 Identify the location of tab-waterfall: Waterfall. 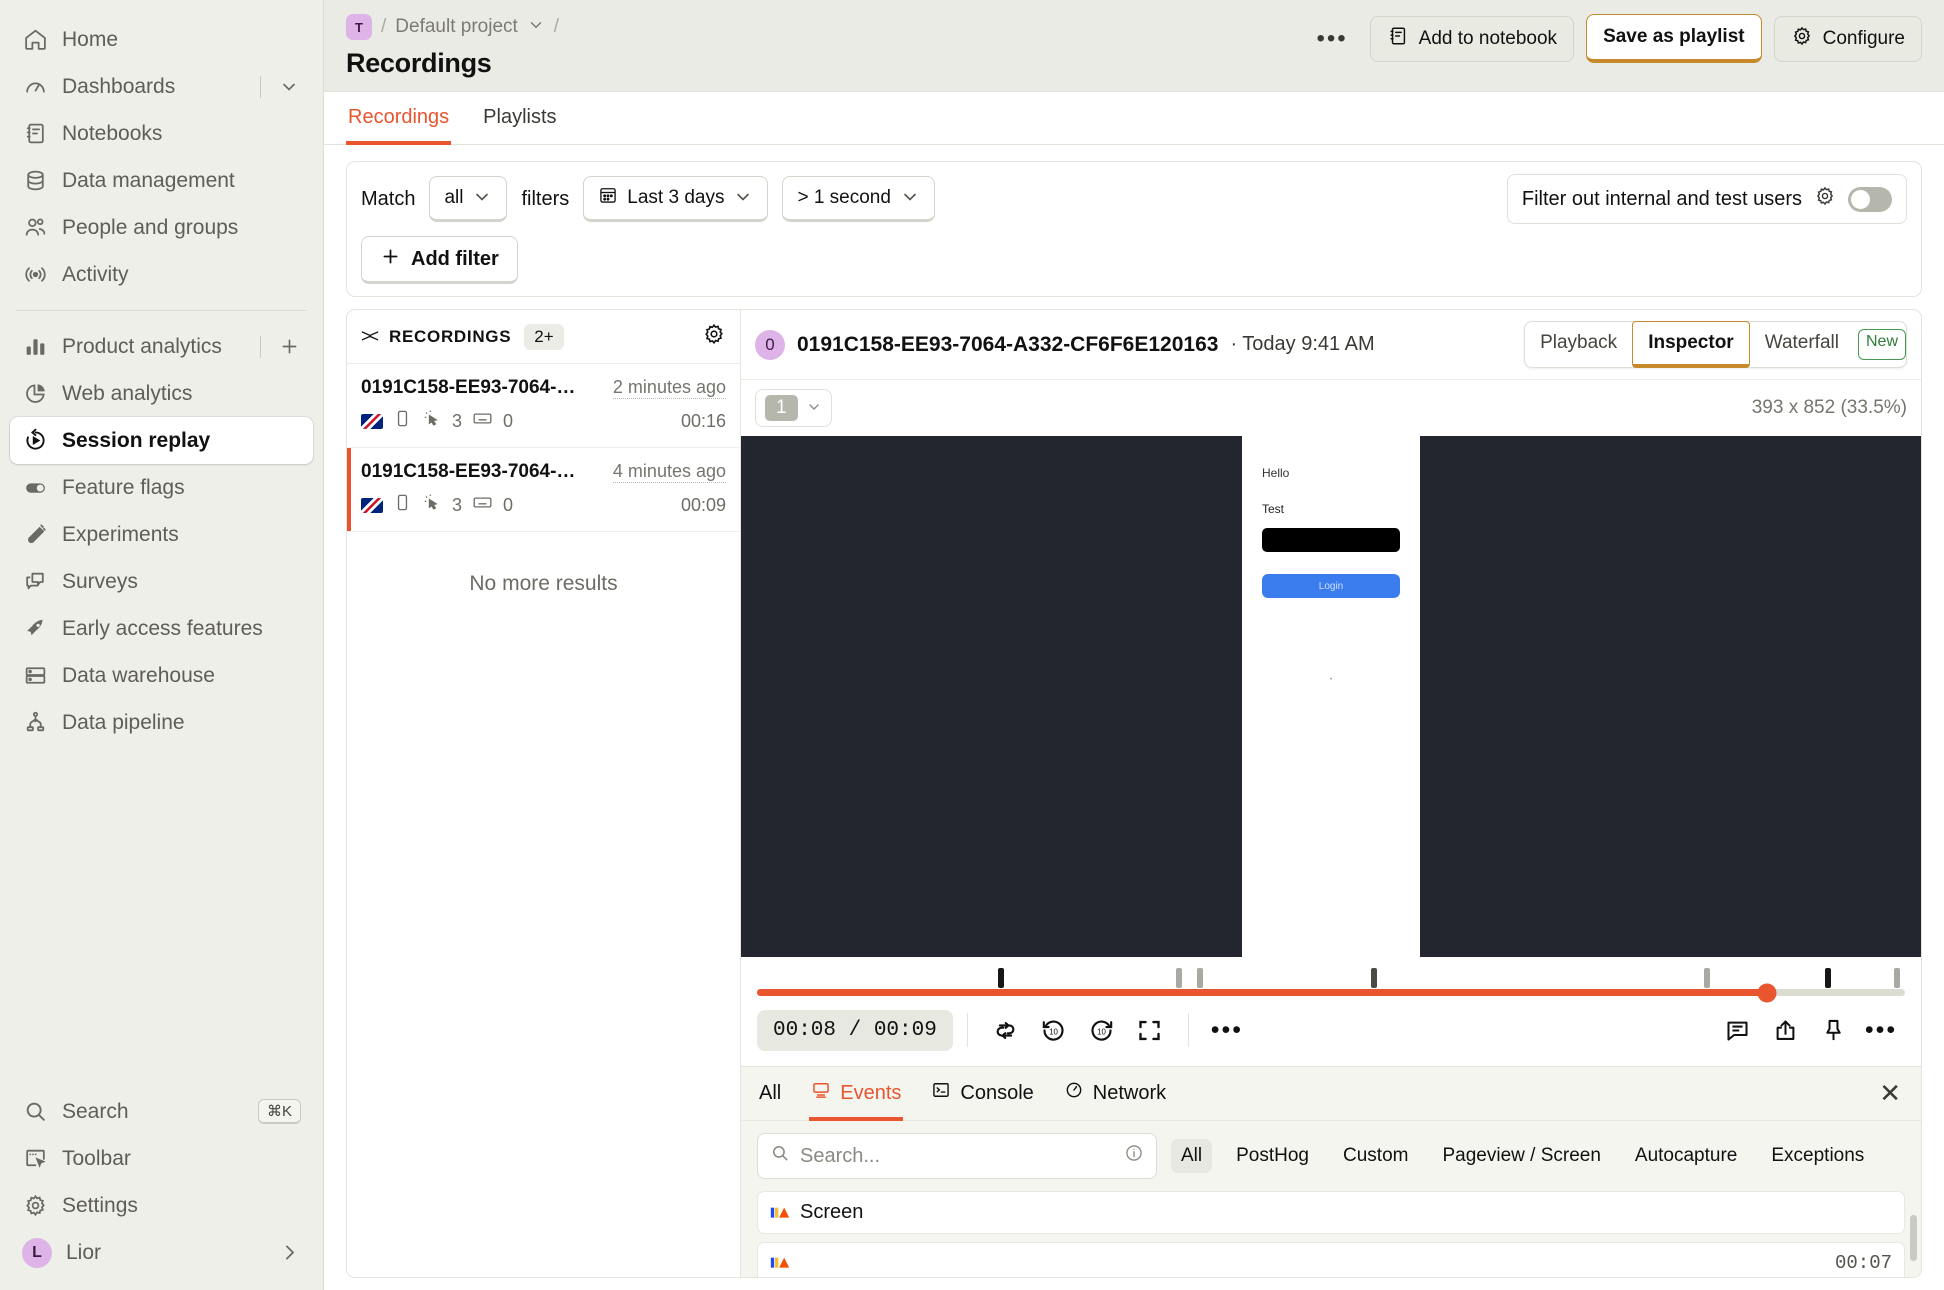
(1802, 344).